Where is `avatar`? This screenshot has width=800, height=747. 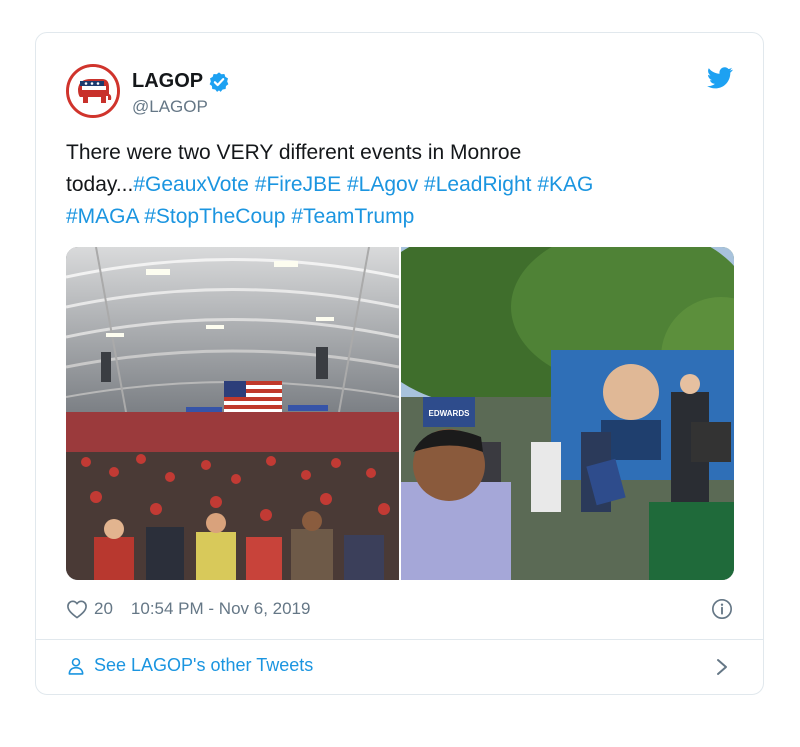
avatar is located at coordinates (93, 91).